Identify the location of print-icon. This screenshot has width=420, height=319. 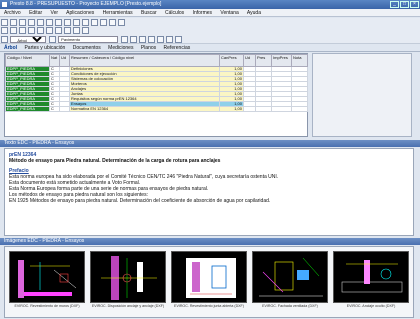
(31, 22).